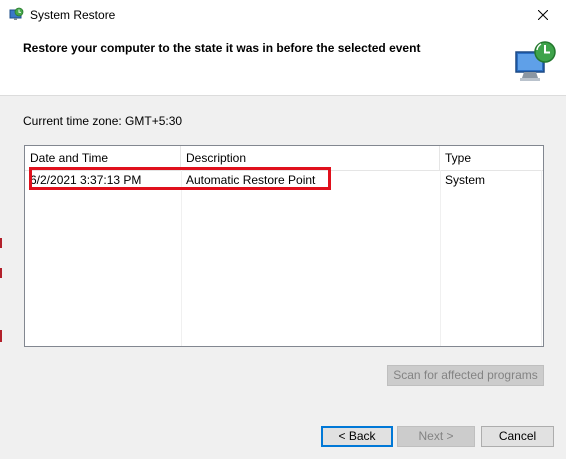  I want to click on column-header-type: Type, so click(491, 158).